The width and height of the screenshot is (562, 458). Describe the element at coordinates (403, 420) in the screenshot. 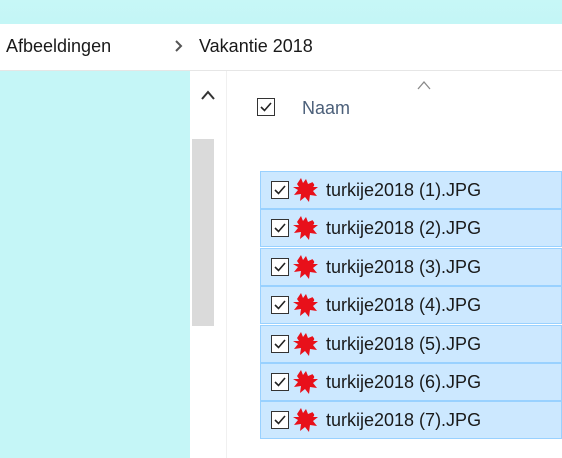

I see `file-name: turkije2018 (7).JPG` at that location.